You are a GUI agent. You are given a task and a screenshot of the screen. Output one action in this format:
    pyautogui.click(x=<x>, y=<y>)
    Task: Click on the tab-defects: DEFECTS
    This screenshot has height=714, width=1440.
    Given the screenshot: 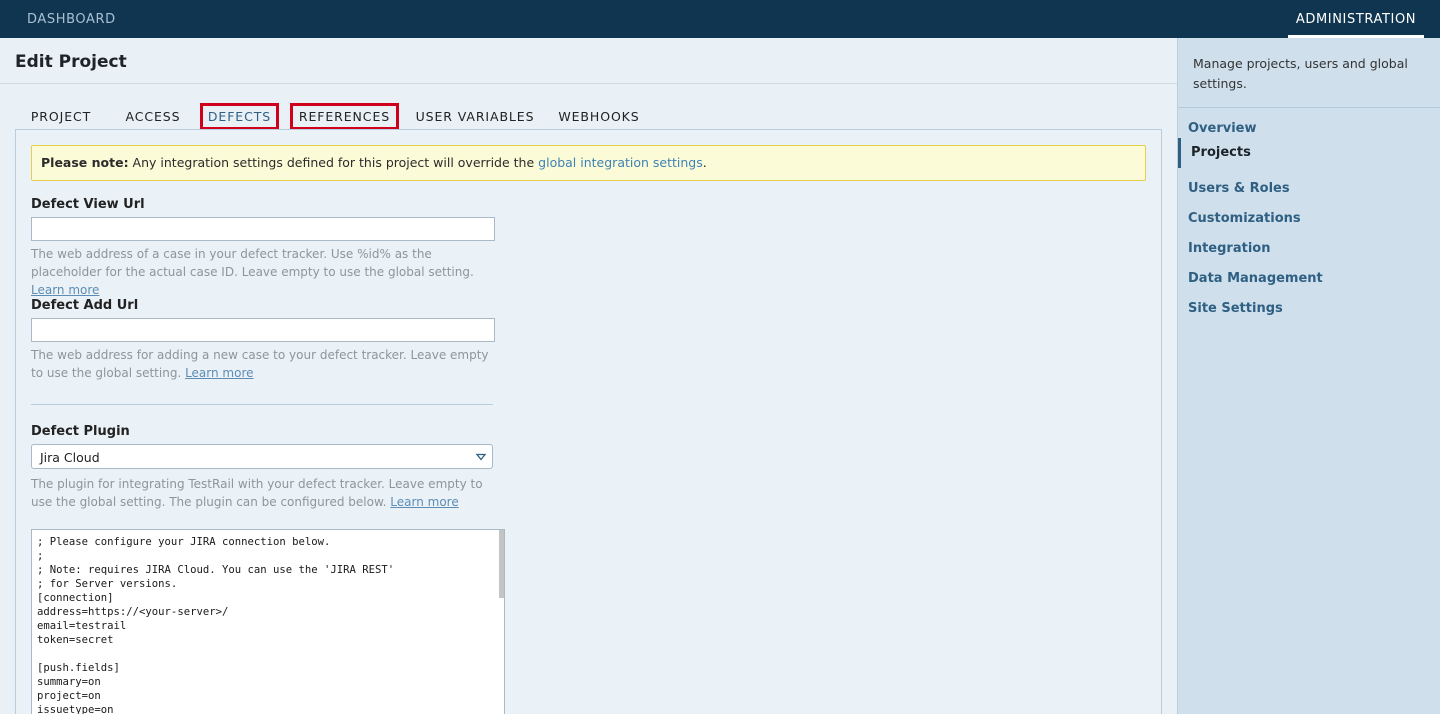 What is the action you would take?
    pyautogui.click(x=239, y=116)
    